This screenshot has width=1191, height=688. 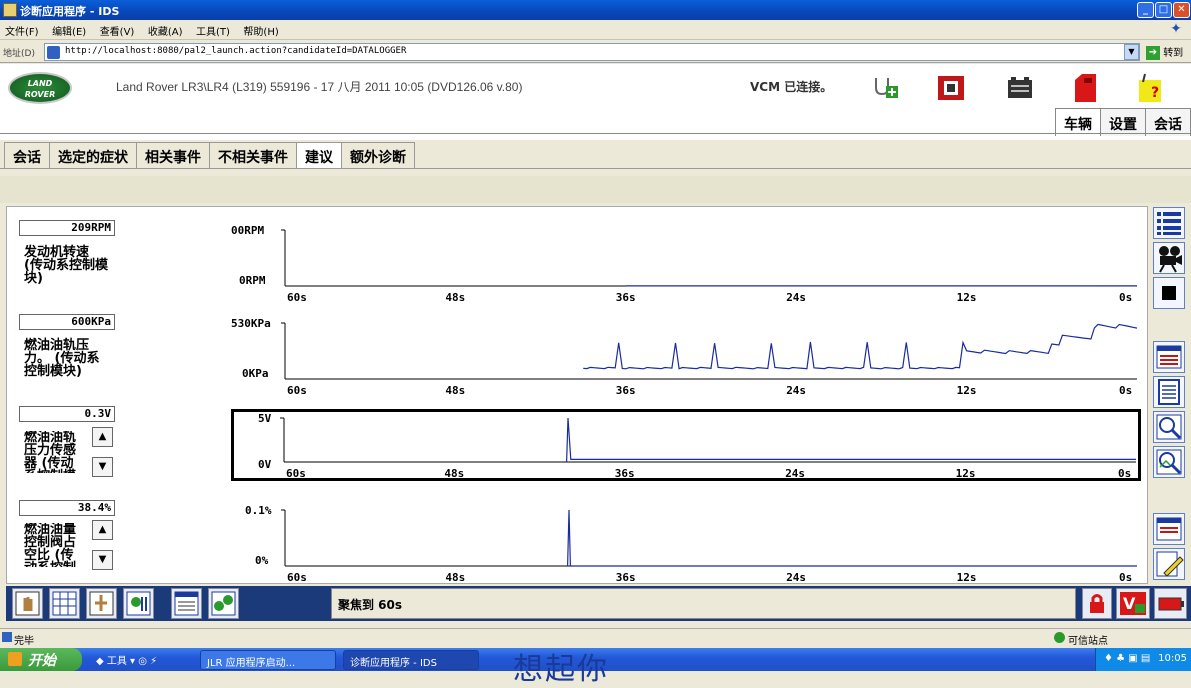 I want to click on subtab-extra-diagnostics: 额外诊断, so click(x=378, y=155).